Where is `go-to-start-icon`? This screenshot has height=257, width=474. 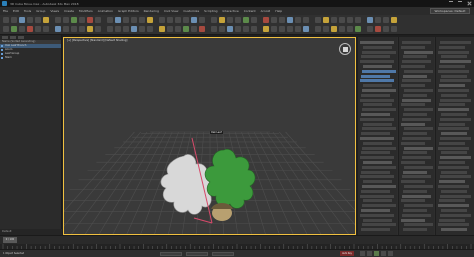
go-to-start-icon is located at coordinates (362, 253).